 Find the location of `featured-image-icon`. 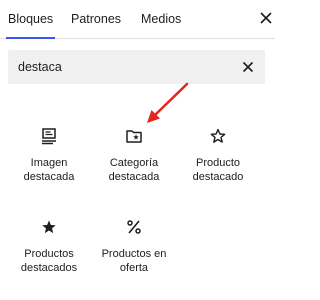

featured-image-icon is located at coordinates (49, 136).